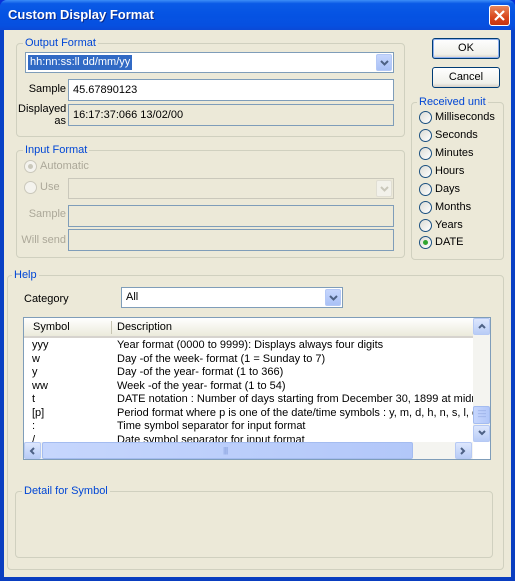 This screenshot has height=581, width=515. What do you see at coordinates (36, 358) in the screenshot?
I see `symbol-cell: w` at bounding box center [36, 358].